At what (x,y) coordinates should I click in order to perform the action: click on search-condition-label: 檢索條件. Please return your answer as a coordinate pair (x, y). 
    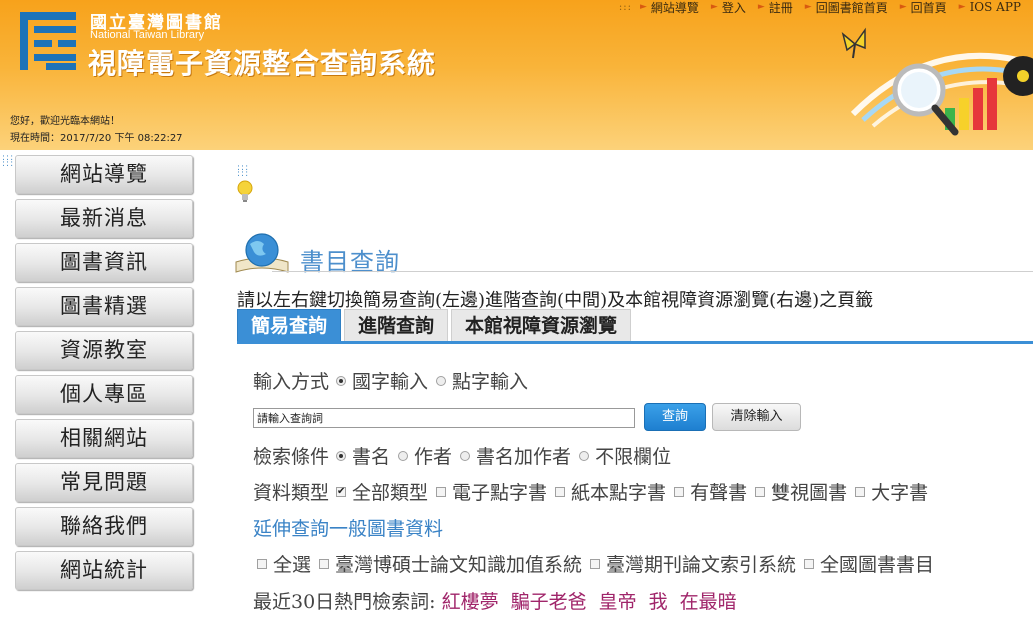
    Looking at the image, I should click on (291, 457).